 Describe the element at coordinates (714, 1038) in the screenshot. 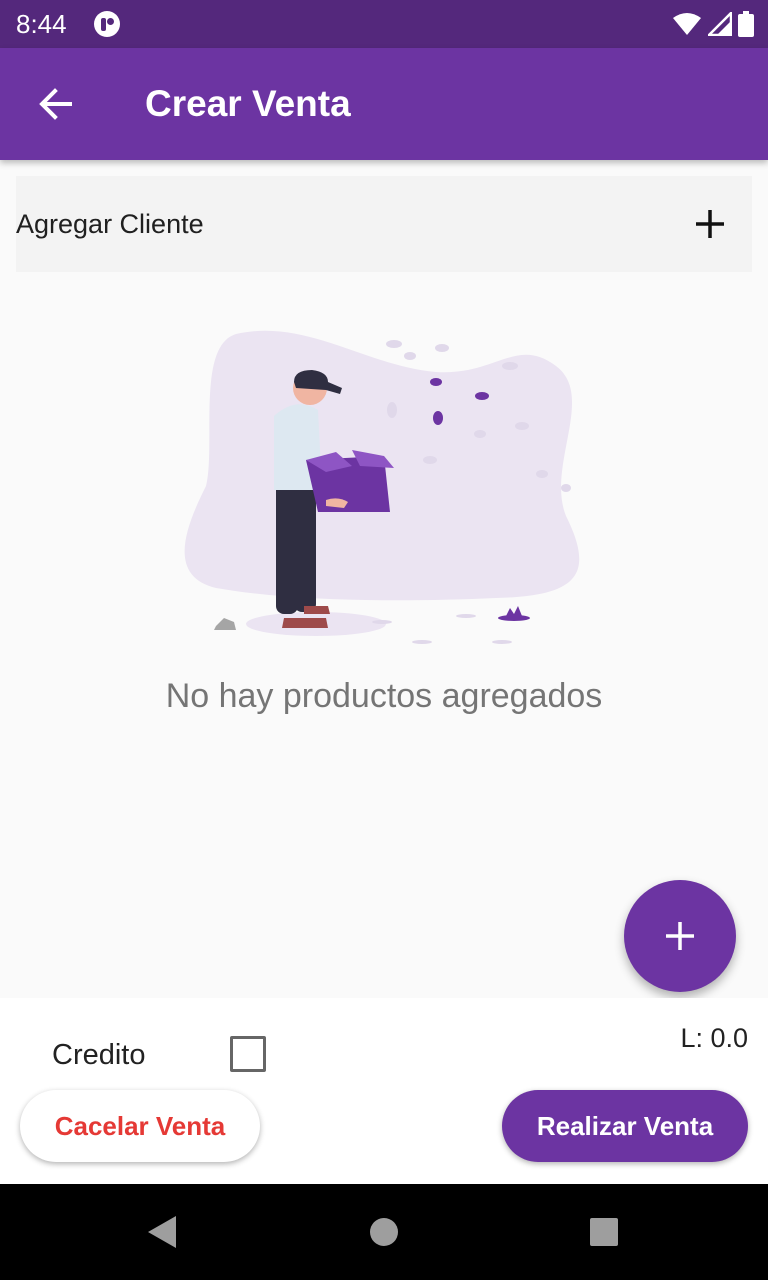

I see `total-amount: L: 0.0` at that location.